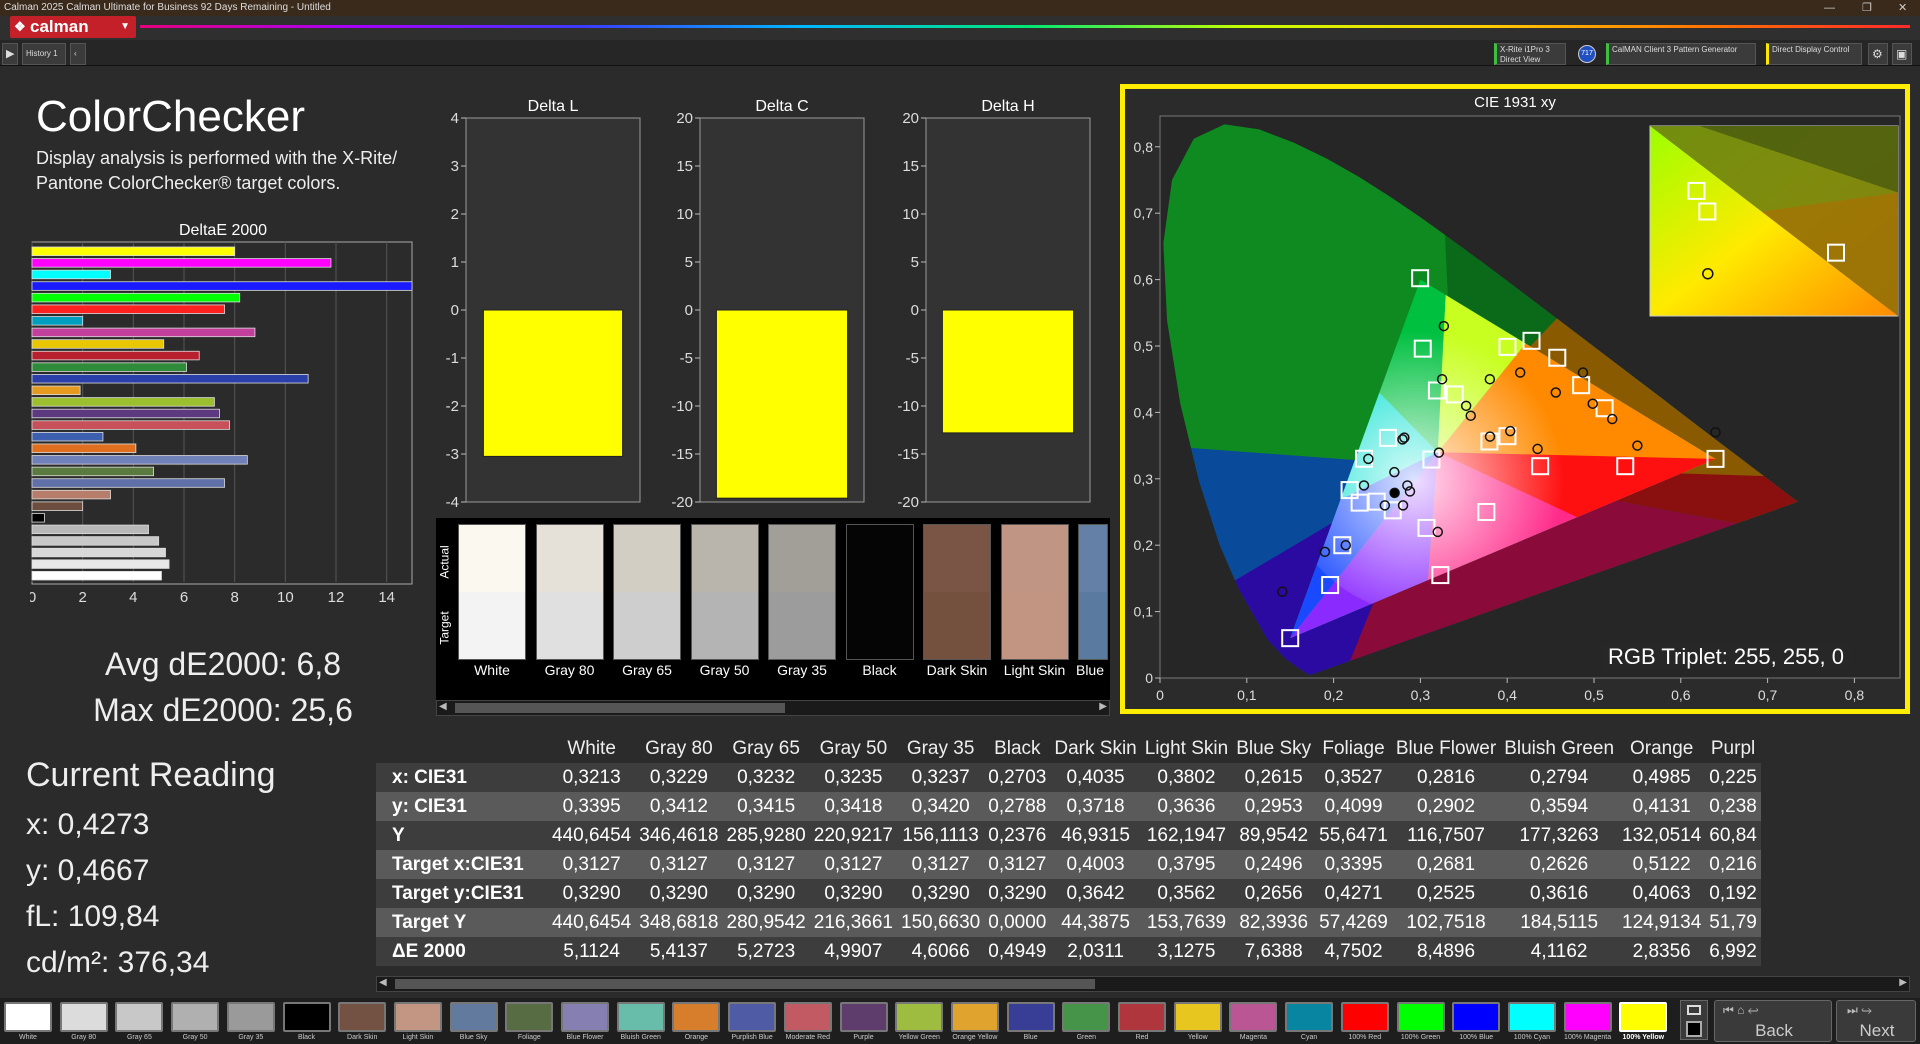 The width and height of the screenshot is (1920, 1044). I want to click on delta-tick-label: 10, so click(910, 214).